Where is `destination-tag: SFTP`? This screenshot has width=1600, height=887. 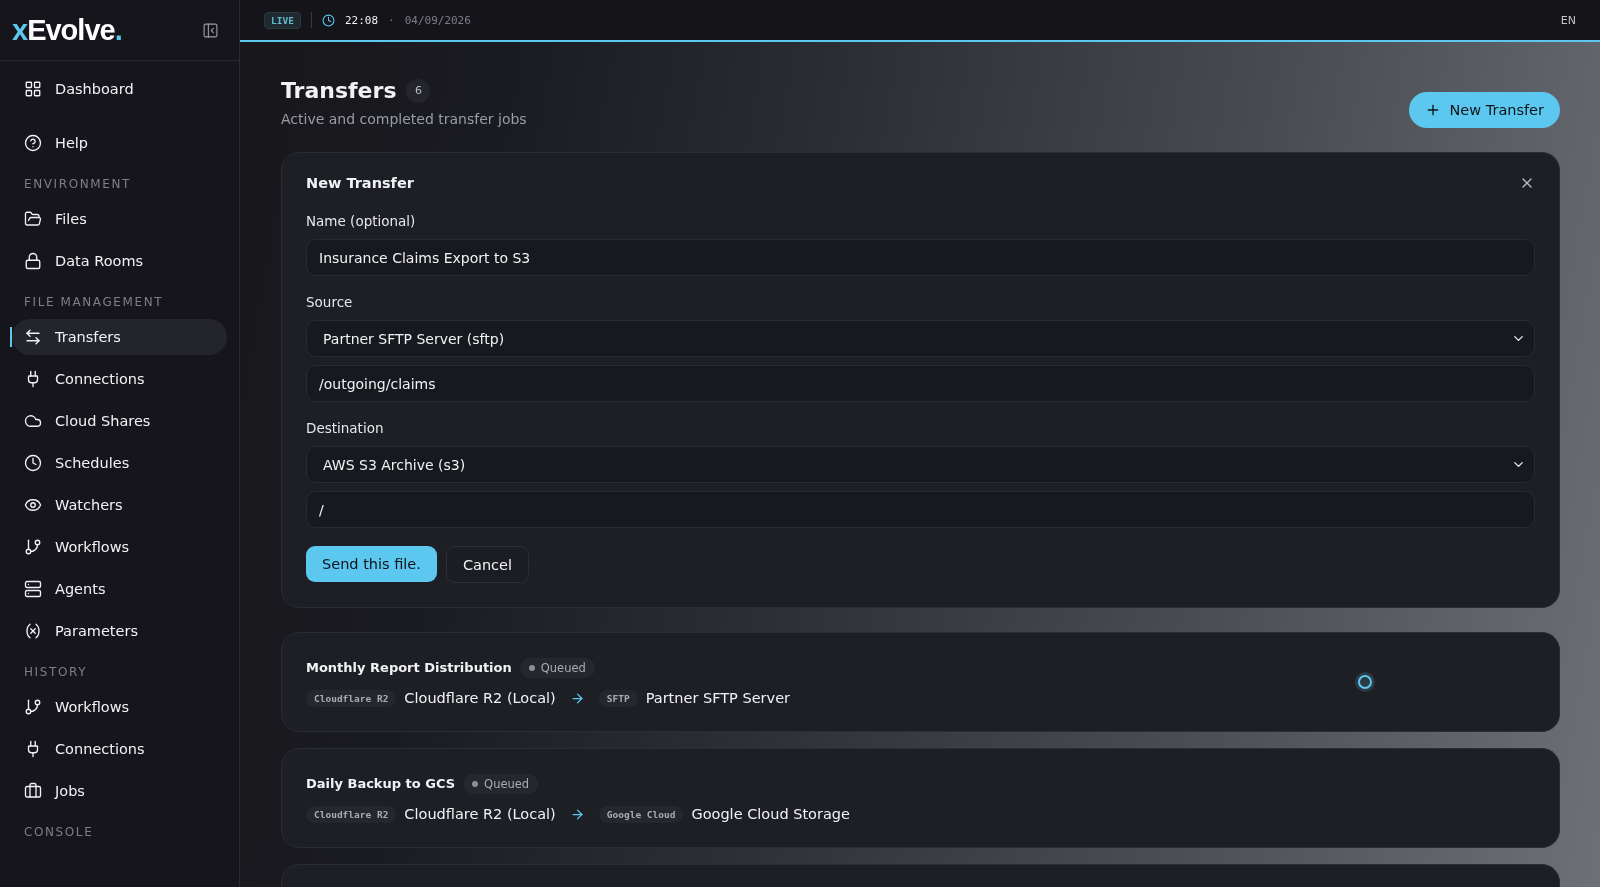
destination-tag: SFTP is located at coordinates (618, 698).